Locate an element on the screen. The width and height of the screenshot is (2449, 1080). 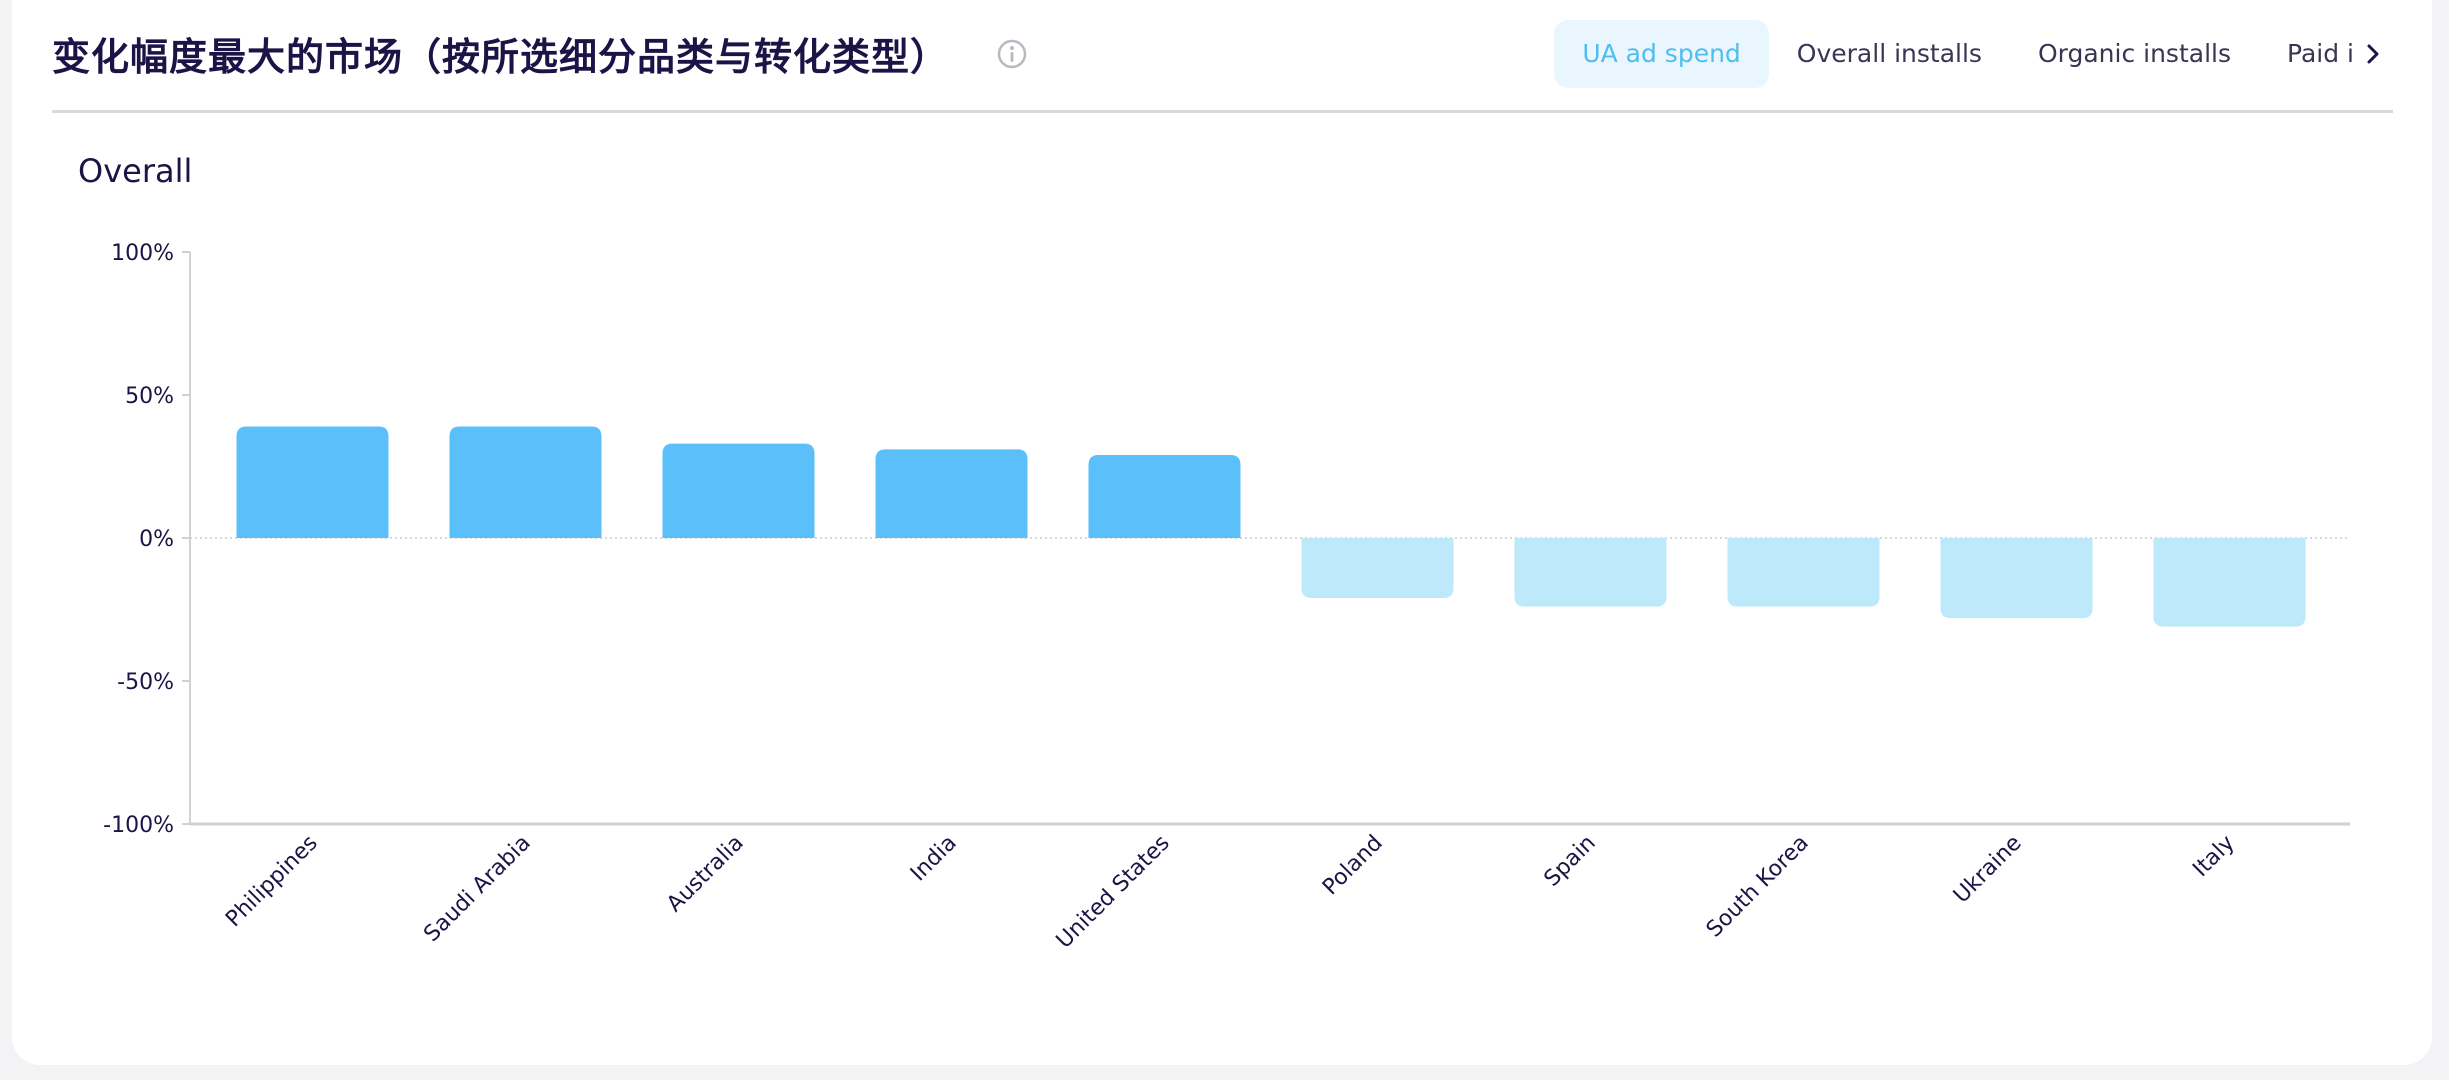
y-tick-label: 0% is located at coordinates (156, 539).